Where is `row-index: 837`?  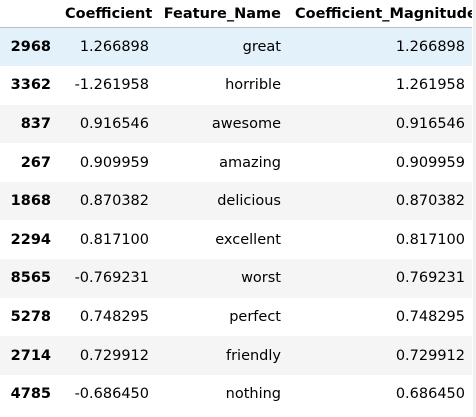 row-index: 837 is located at coordinates (35, 123).